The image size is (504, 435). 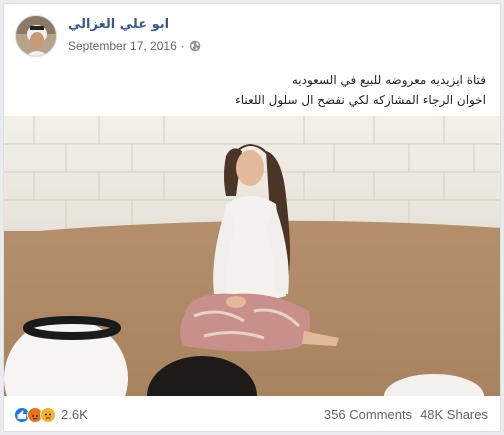 What do you see at coordinates (368, 414) in the screenshot?
I see `comments-count: 356 Comments` at bounding box center [368, 414].